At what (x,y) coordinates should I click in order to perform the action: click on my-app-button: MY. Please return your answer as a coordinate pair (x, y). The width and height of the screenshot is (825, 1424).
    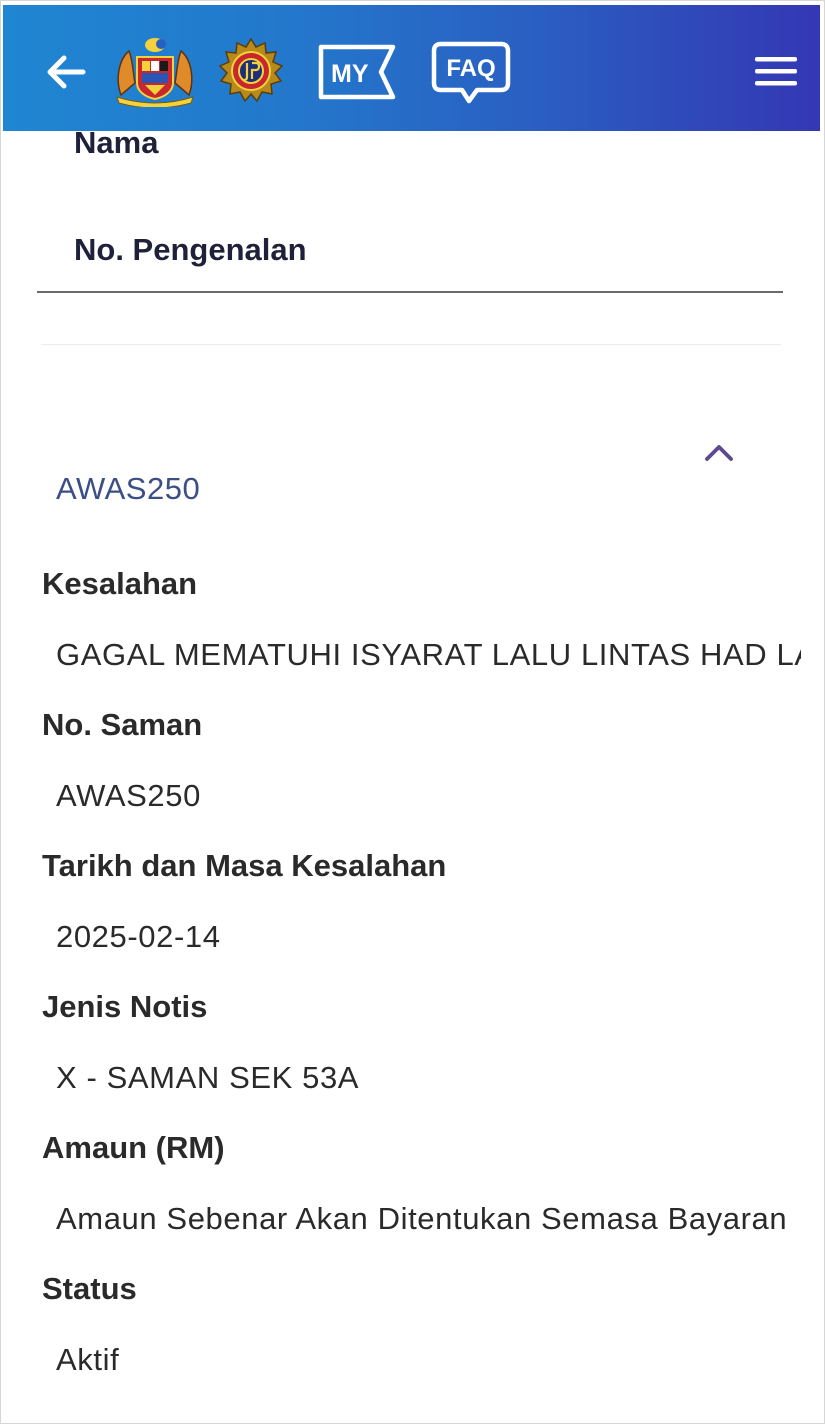
    Looking at the image, I should click on (357, 72).